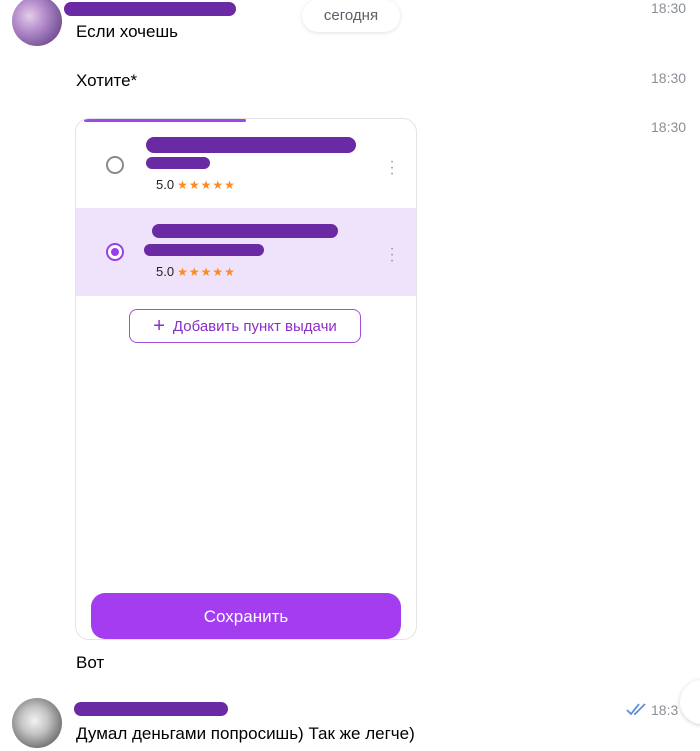  Describe the element at coordinates (246, 616) in the screenshot. I see `save-button: Сохранить` at that location.